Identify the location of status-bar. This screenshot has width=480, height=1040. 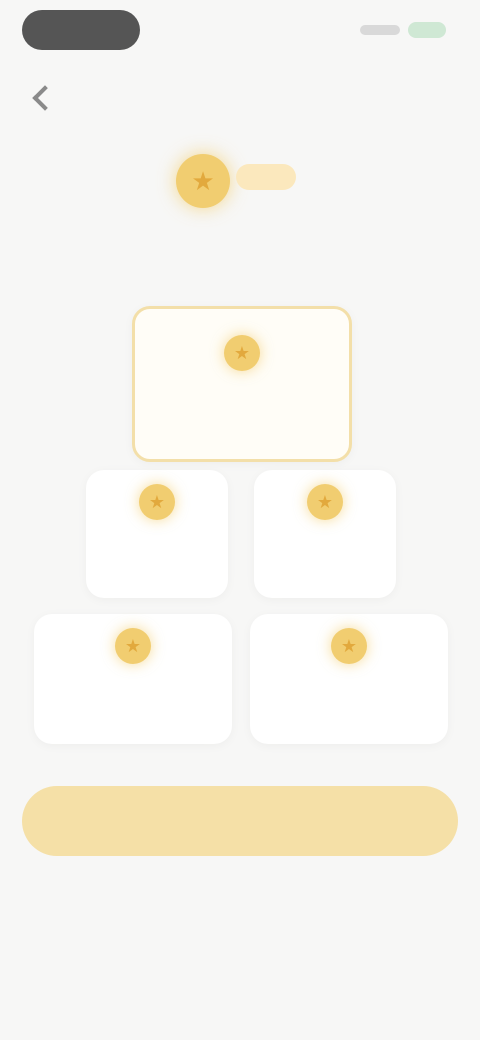
(240, 32).